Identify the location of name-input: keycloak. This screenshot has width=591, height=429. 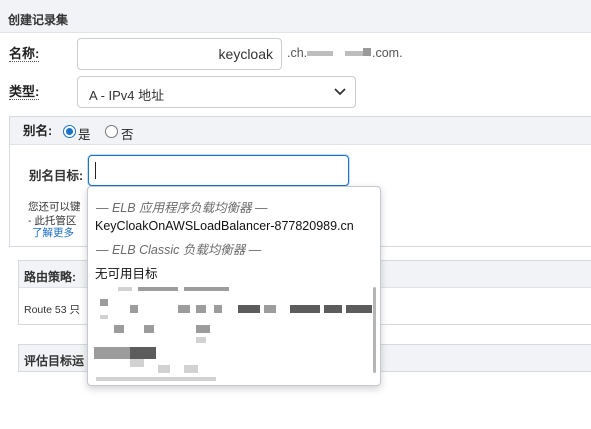
(179, 54).